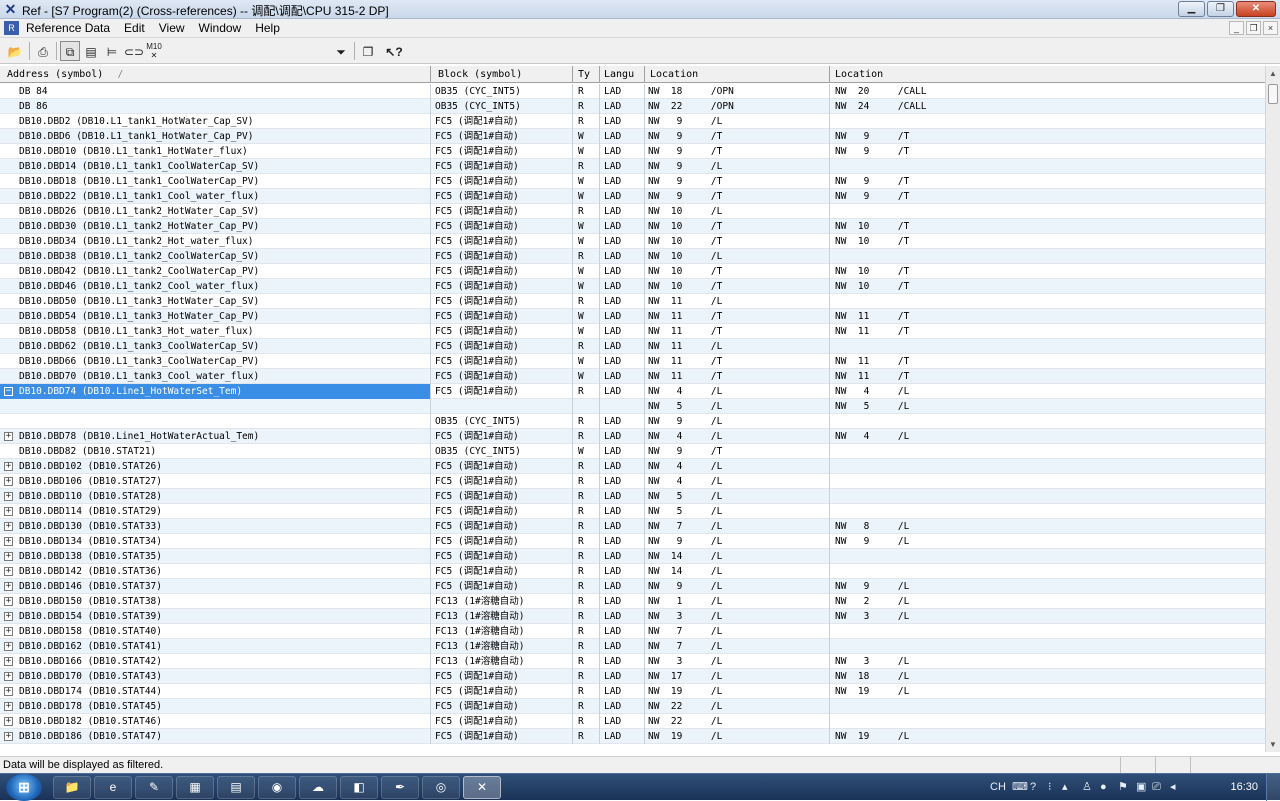 The image size is (1280, 801). I want to click on cross-references-view-icon: ⧉, so click(70, 51).